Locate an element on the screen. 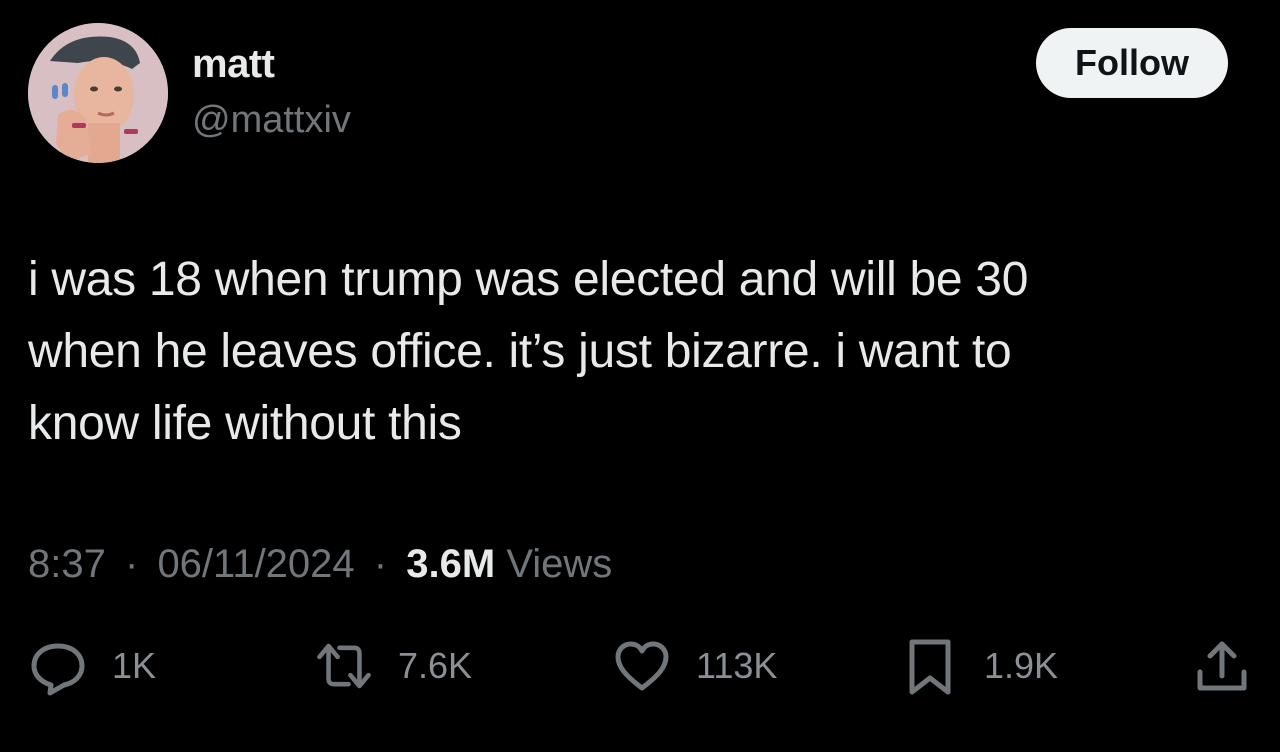  bookmark-button: 1.9K is located at coordinates (979, 666).